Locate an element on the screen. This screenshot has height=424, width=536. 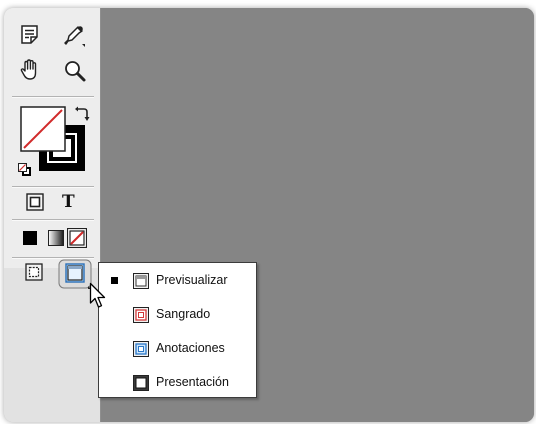
menu-item-label: Sangrado is located at coordinates (183, 314).